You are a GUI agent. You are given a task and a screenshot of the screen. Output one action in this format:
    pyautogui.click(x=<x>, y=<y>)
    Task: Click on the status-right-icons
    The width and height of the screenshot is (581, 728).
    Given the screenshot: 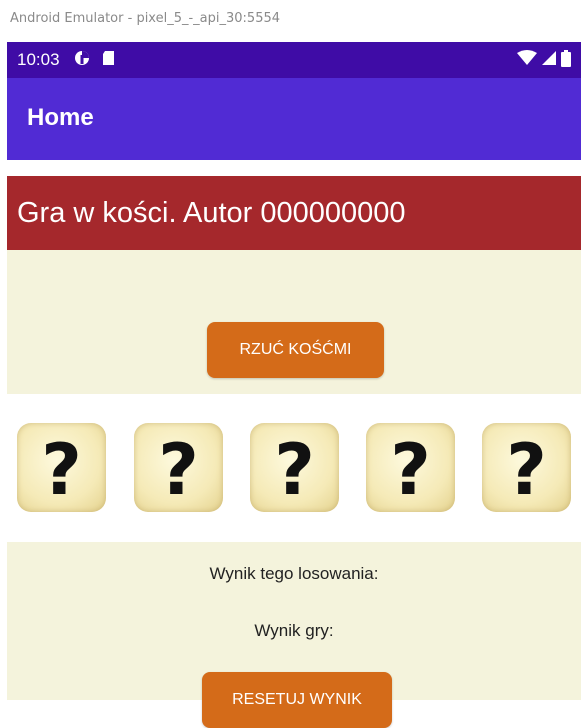 What is the action you would take?
    pyautogui.click(x=544, y=60)
    